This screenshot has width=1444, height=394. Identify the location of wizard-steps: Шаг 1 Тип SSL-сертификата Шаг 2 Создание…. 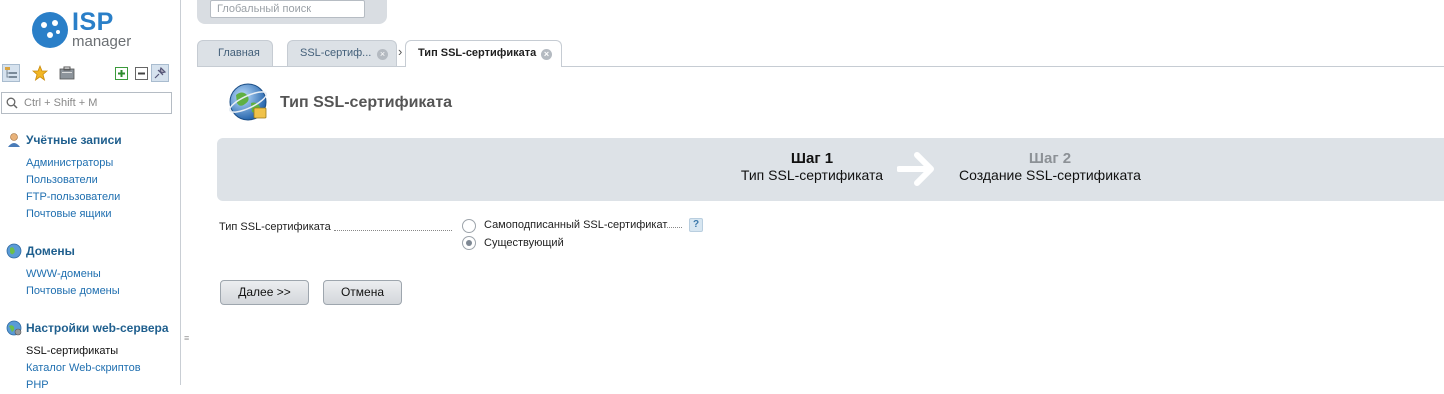
(830, 169).